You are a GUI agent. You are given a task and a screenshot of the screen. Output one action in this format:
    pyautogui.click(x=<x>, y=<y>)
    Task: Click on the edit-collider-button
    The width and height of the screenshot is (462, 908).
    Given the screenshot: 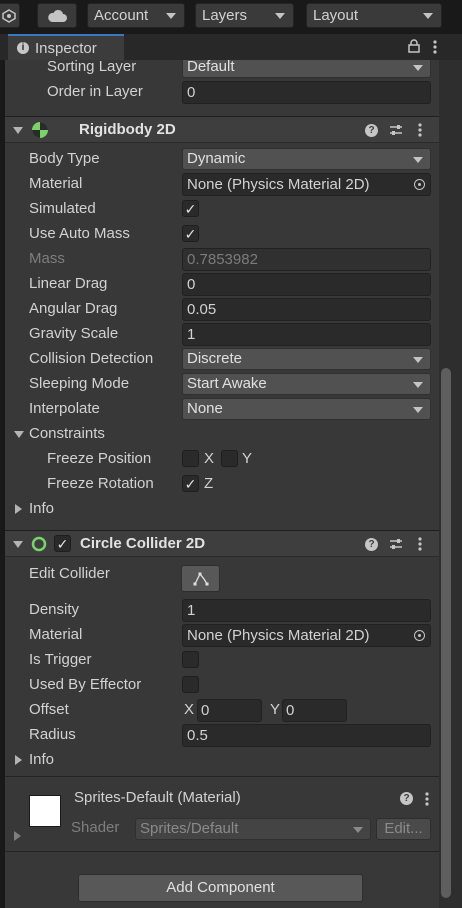 What is the action you would take?
    pyautogui.click(x=200, y=578)
    